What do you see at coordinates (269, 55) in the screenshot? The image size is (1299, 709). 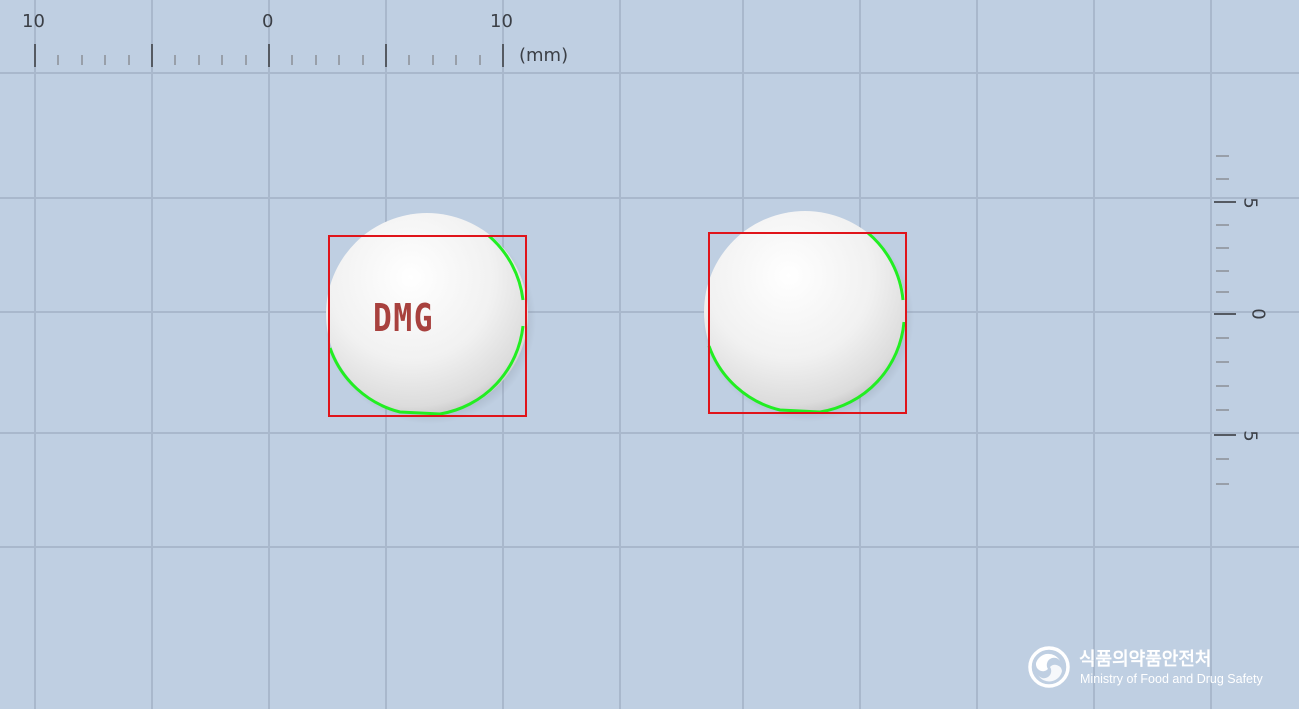 I see `top-ruler-ticks` at bounding box center [269, 55].